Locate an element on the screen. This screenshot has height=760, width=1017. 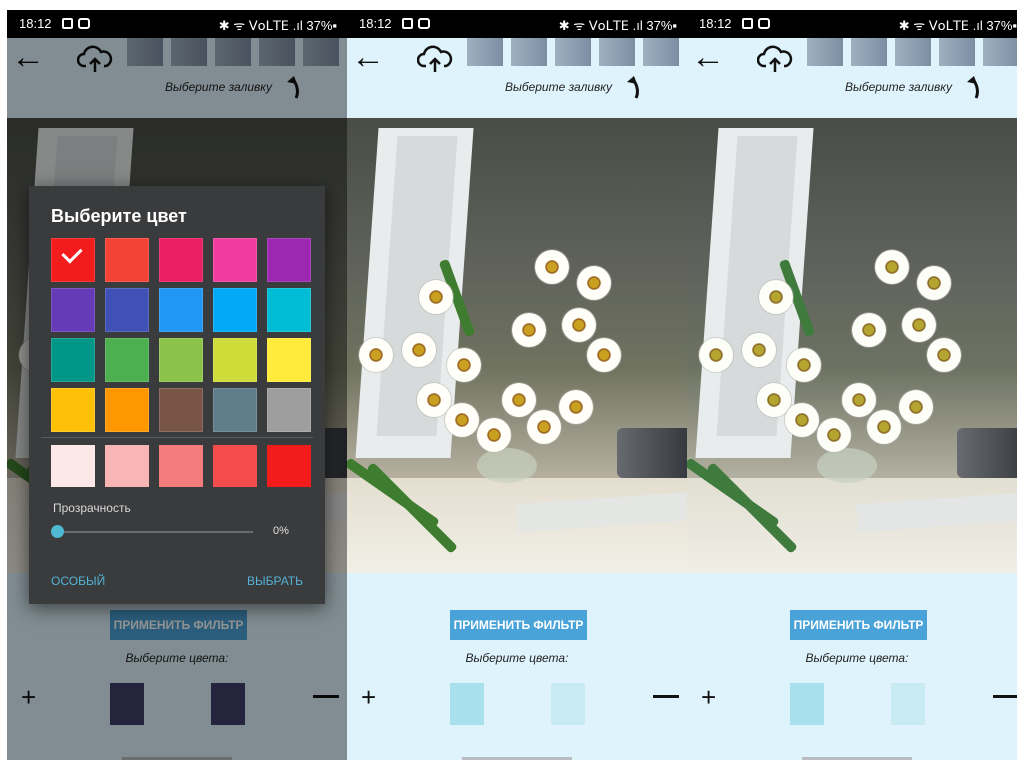
color-grid is located at coordinates (181, 335).